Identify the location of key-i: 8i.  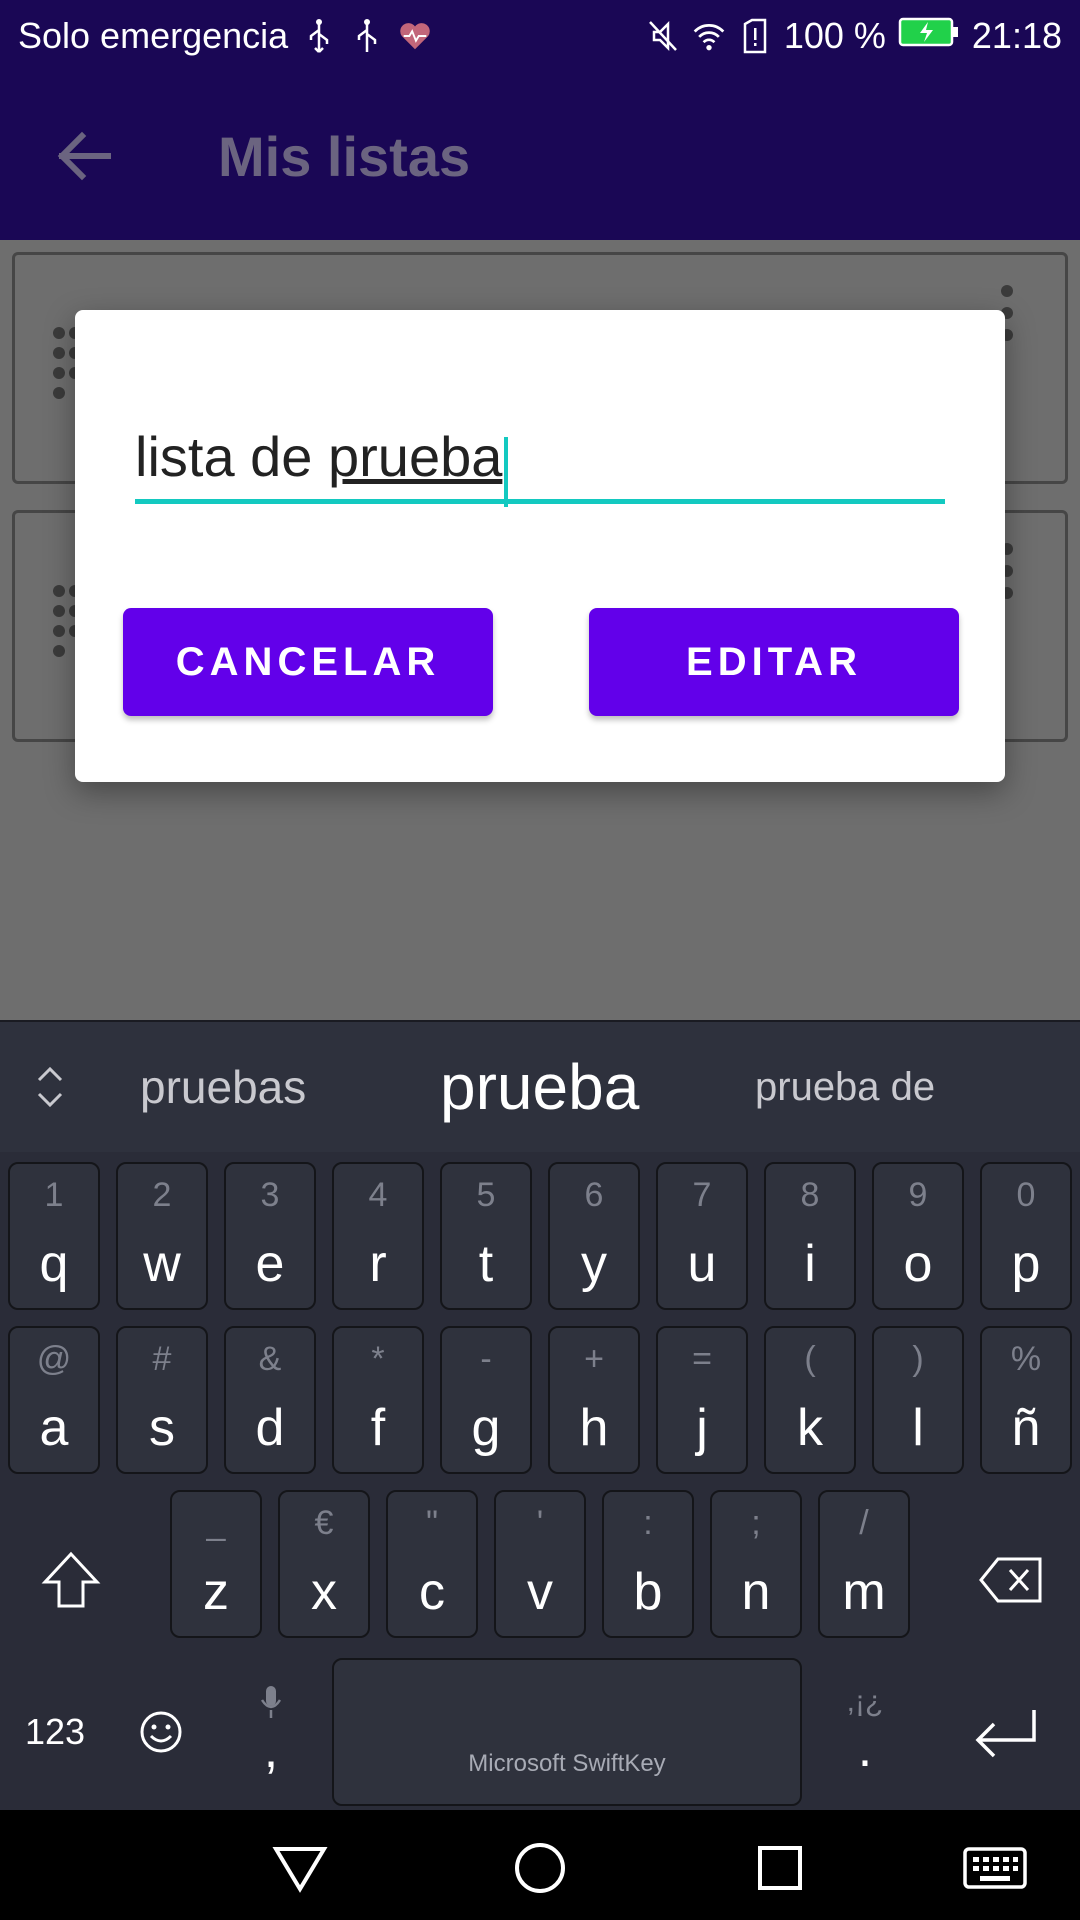
(810, 1236).